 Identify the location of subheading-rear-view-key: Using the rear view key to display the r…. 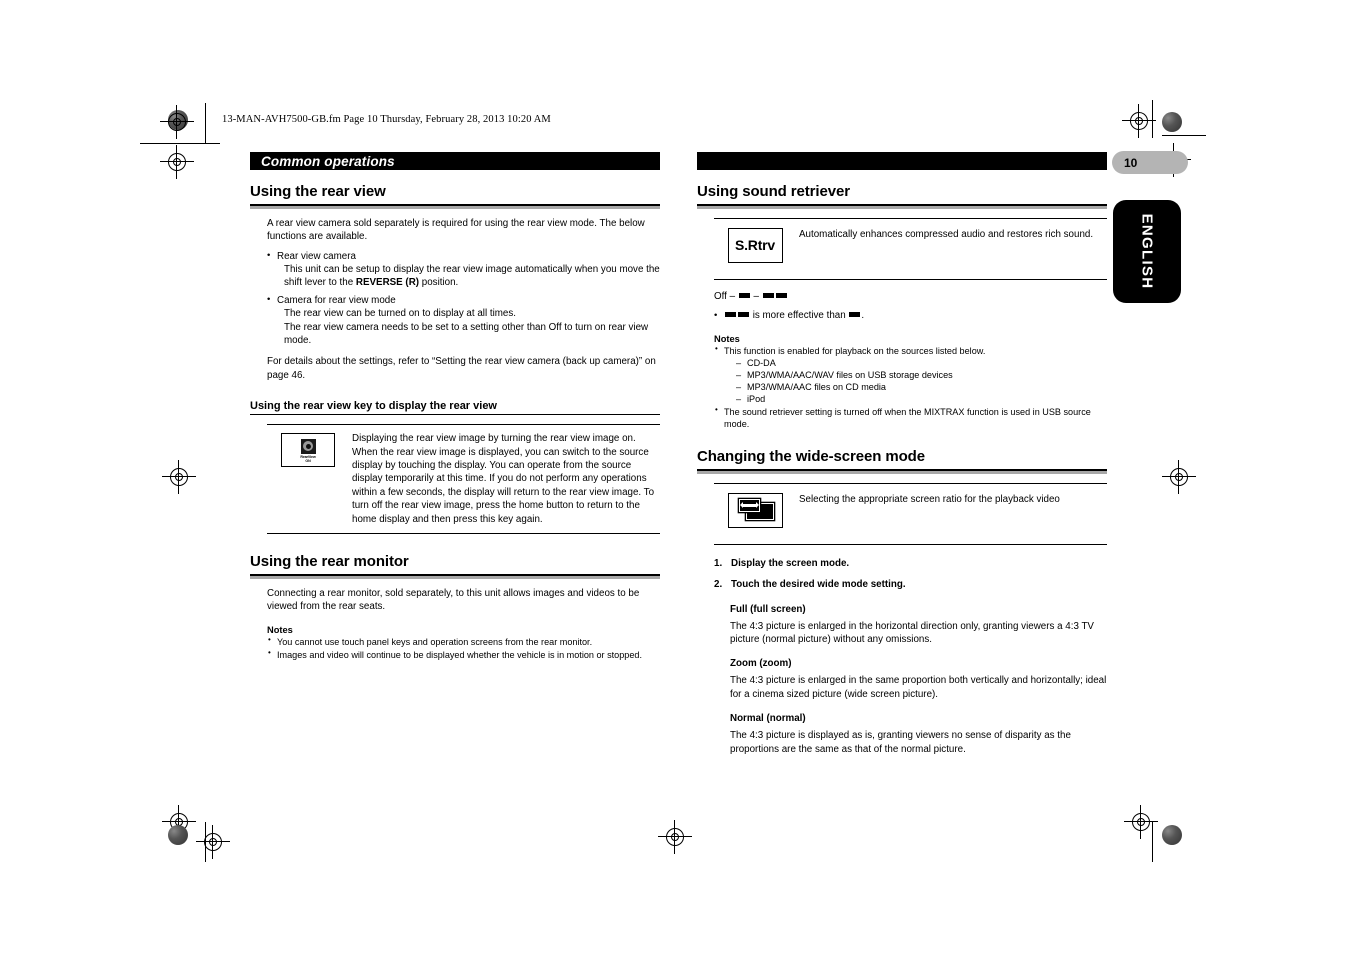
(455, 408).